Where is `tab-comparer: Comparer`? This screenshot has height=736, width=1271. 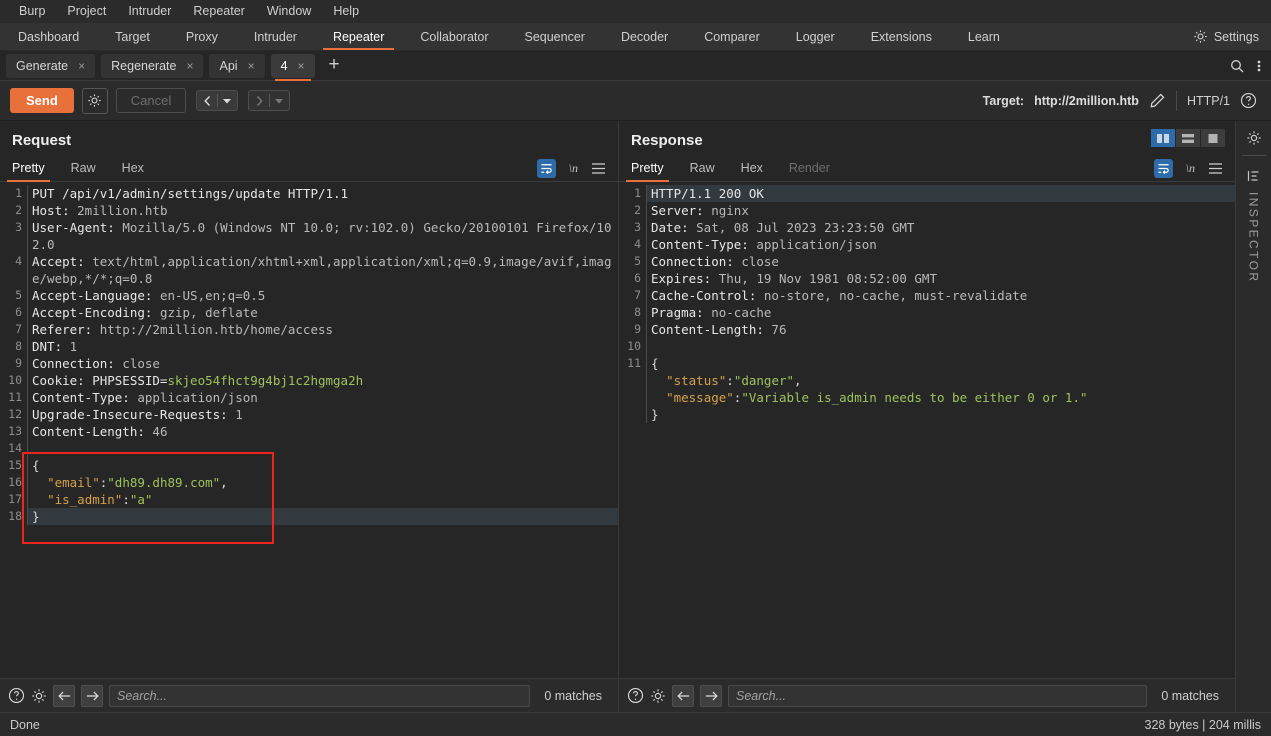
tab-comparer: Comparer is located at coordinates (732, 36).